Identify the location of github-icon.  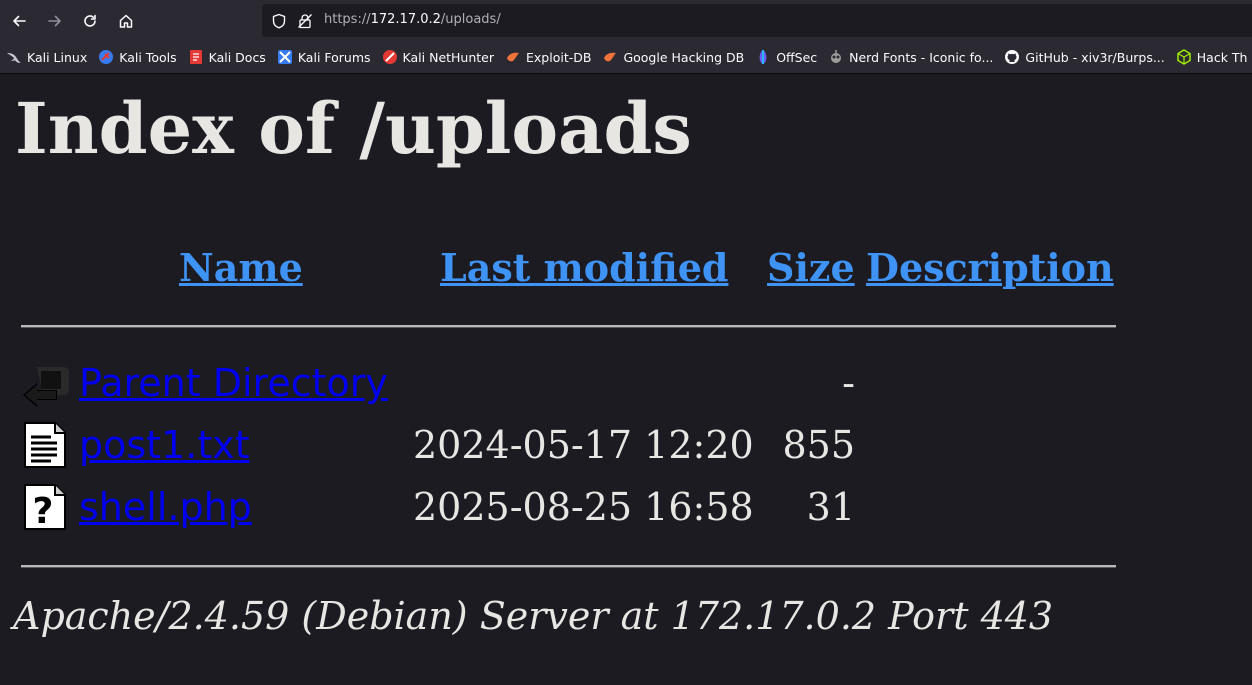
(1012, 57).